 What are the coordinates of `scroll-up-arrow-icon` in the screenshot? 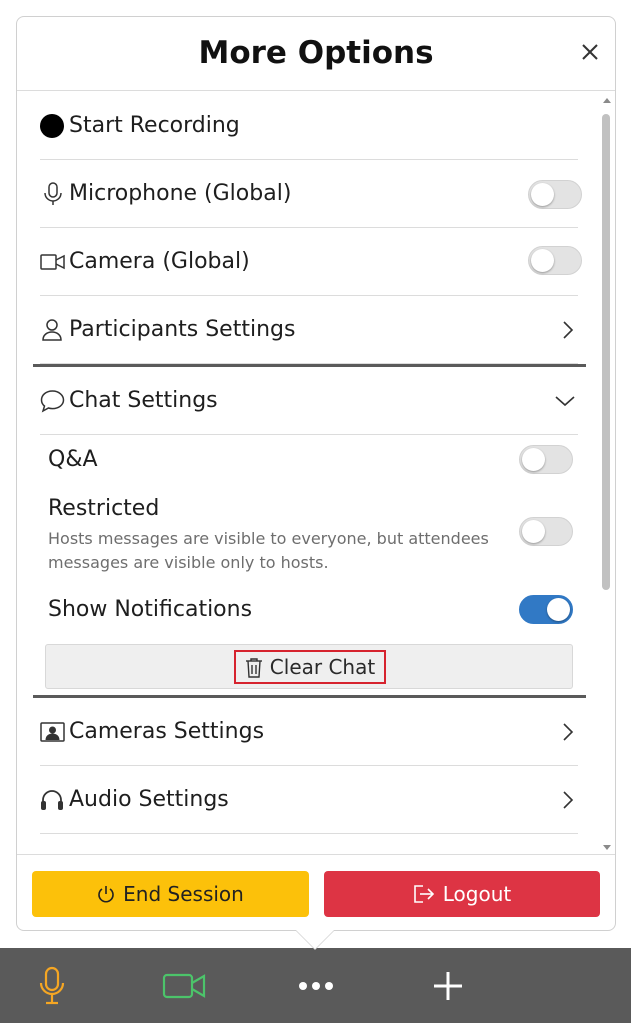 It's located at (607, 100).